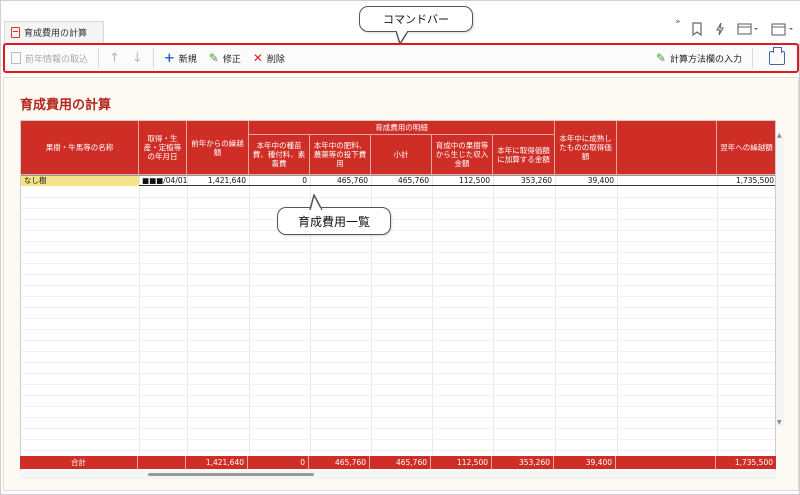 This screenshot has height=495, width=800. What do you see at coordinates (398, 475) in the screenshot?
I see `horizontal-scrollbar` at bounding box center [398, 475].